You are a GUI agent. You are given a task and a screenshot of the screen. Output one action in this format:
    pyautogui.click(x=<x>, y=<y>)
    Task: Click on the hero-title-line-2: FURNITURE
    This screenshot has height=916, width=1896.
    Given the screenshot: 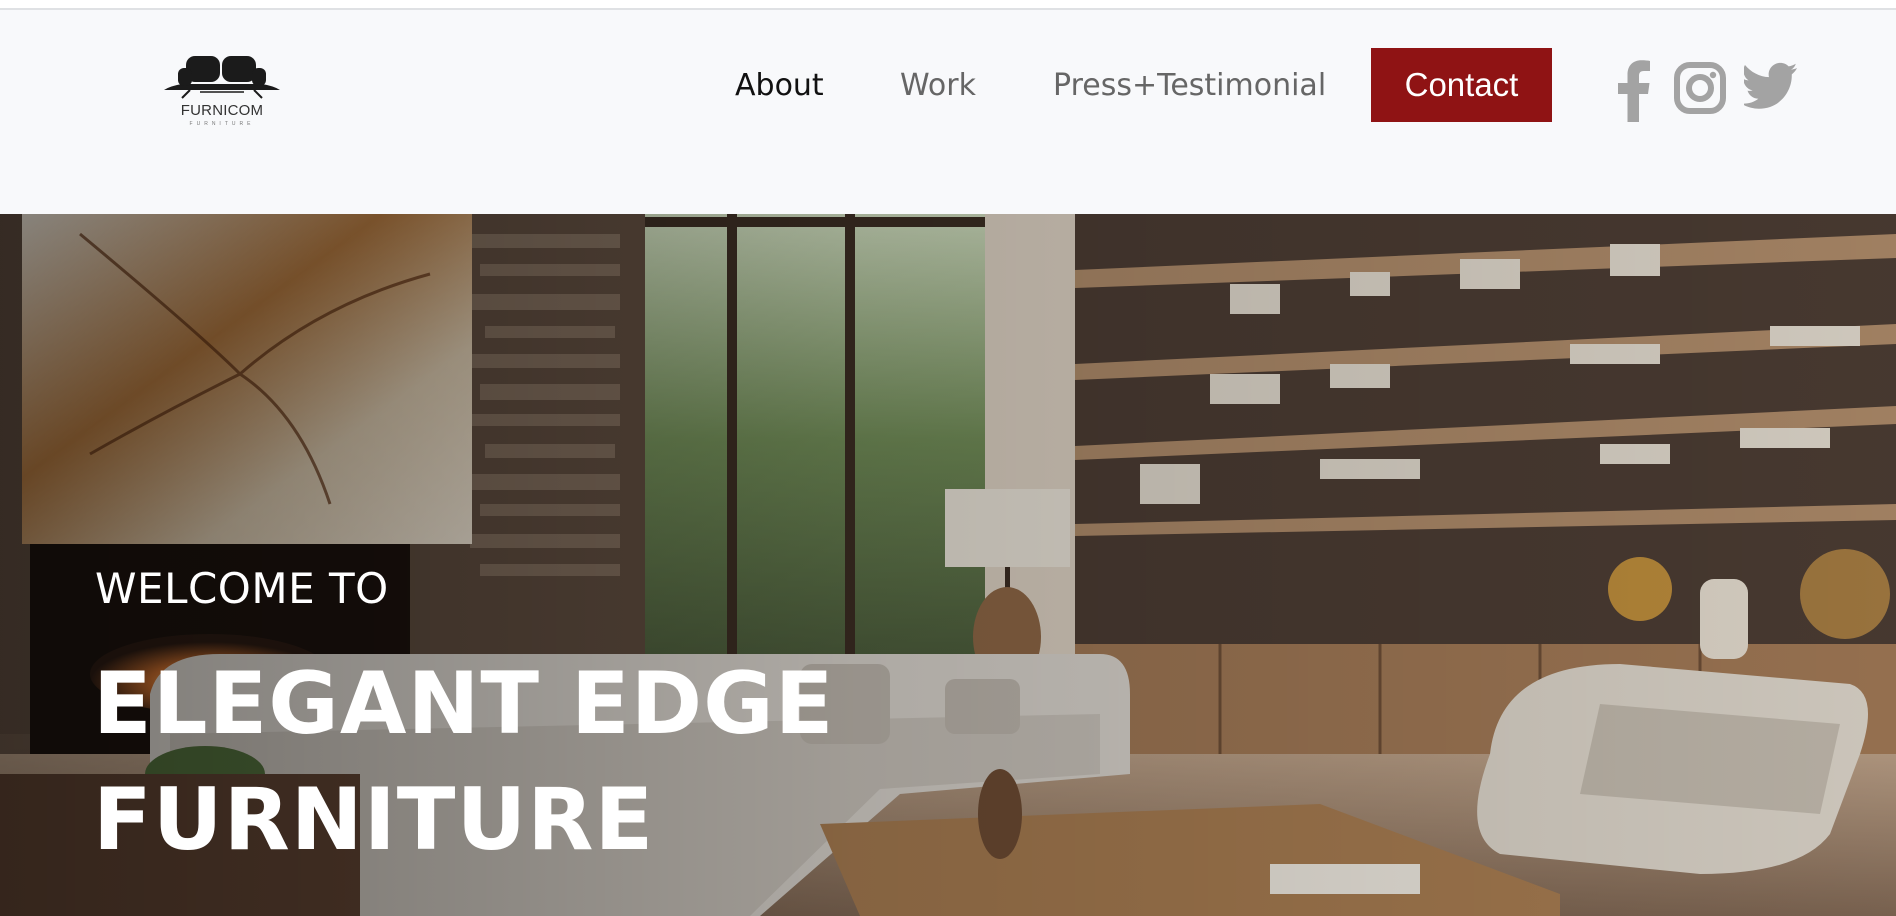 What is the action you would take?
    pyautogui.click(x=374, y=820)
    